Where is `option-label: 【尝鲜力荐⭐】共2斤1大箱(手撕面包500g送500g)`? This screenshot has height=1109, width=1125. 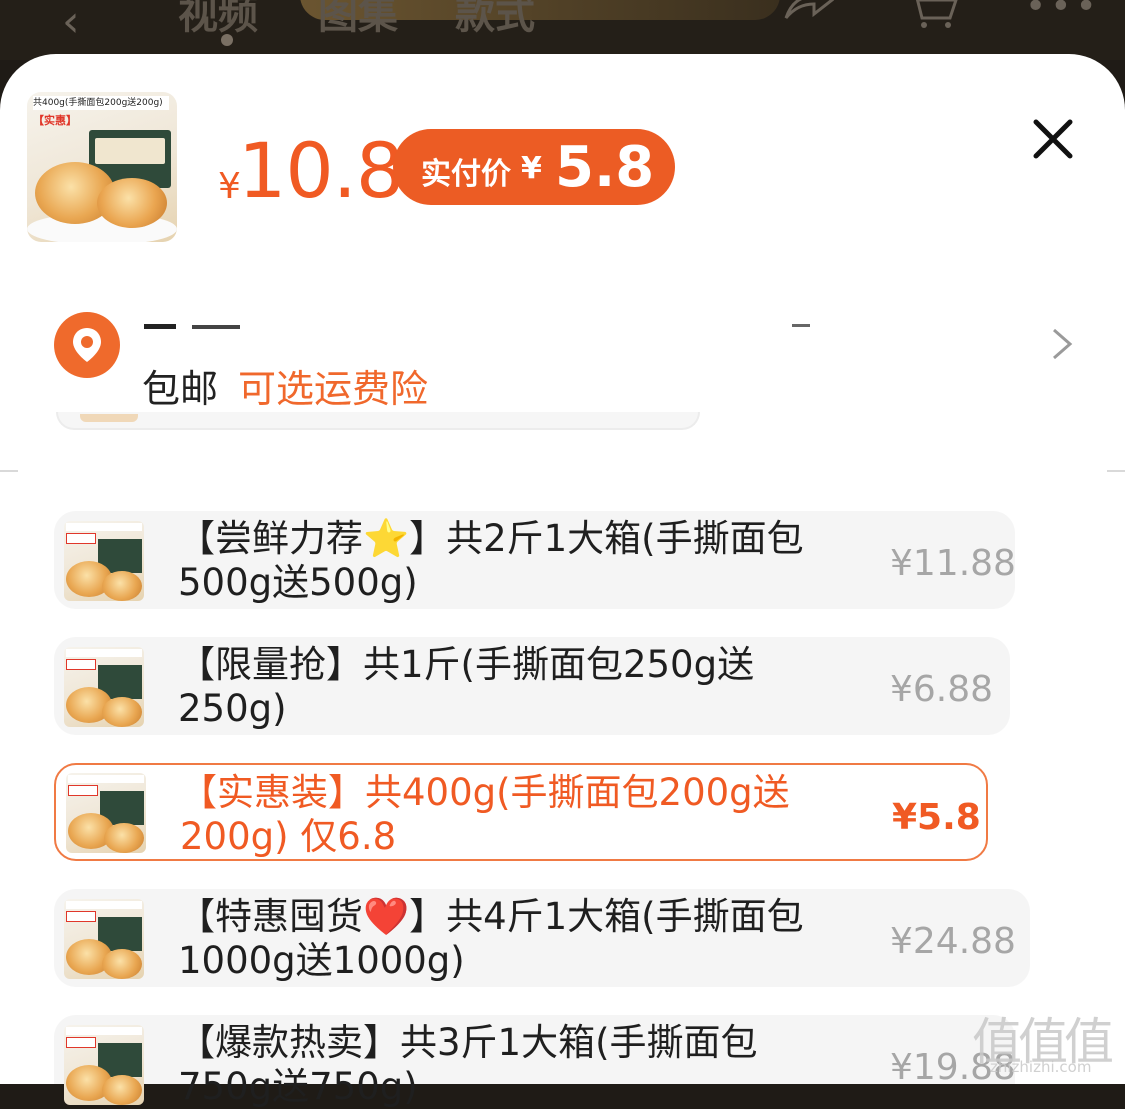 option-label: 【尝鲜力荐⭐】共2斤1大箱(手撕面包500g送500g) is located at coordinates (491, 560).